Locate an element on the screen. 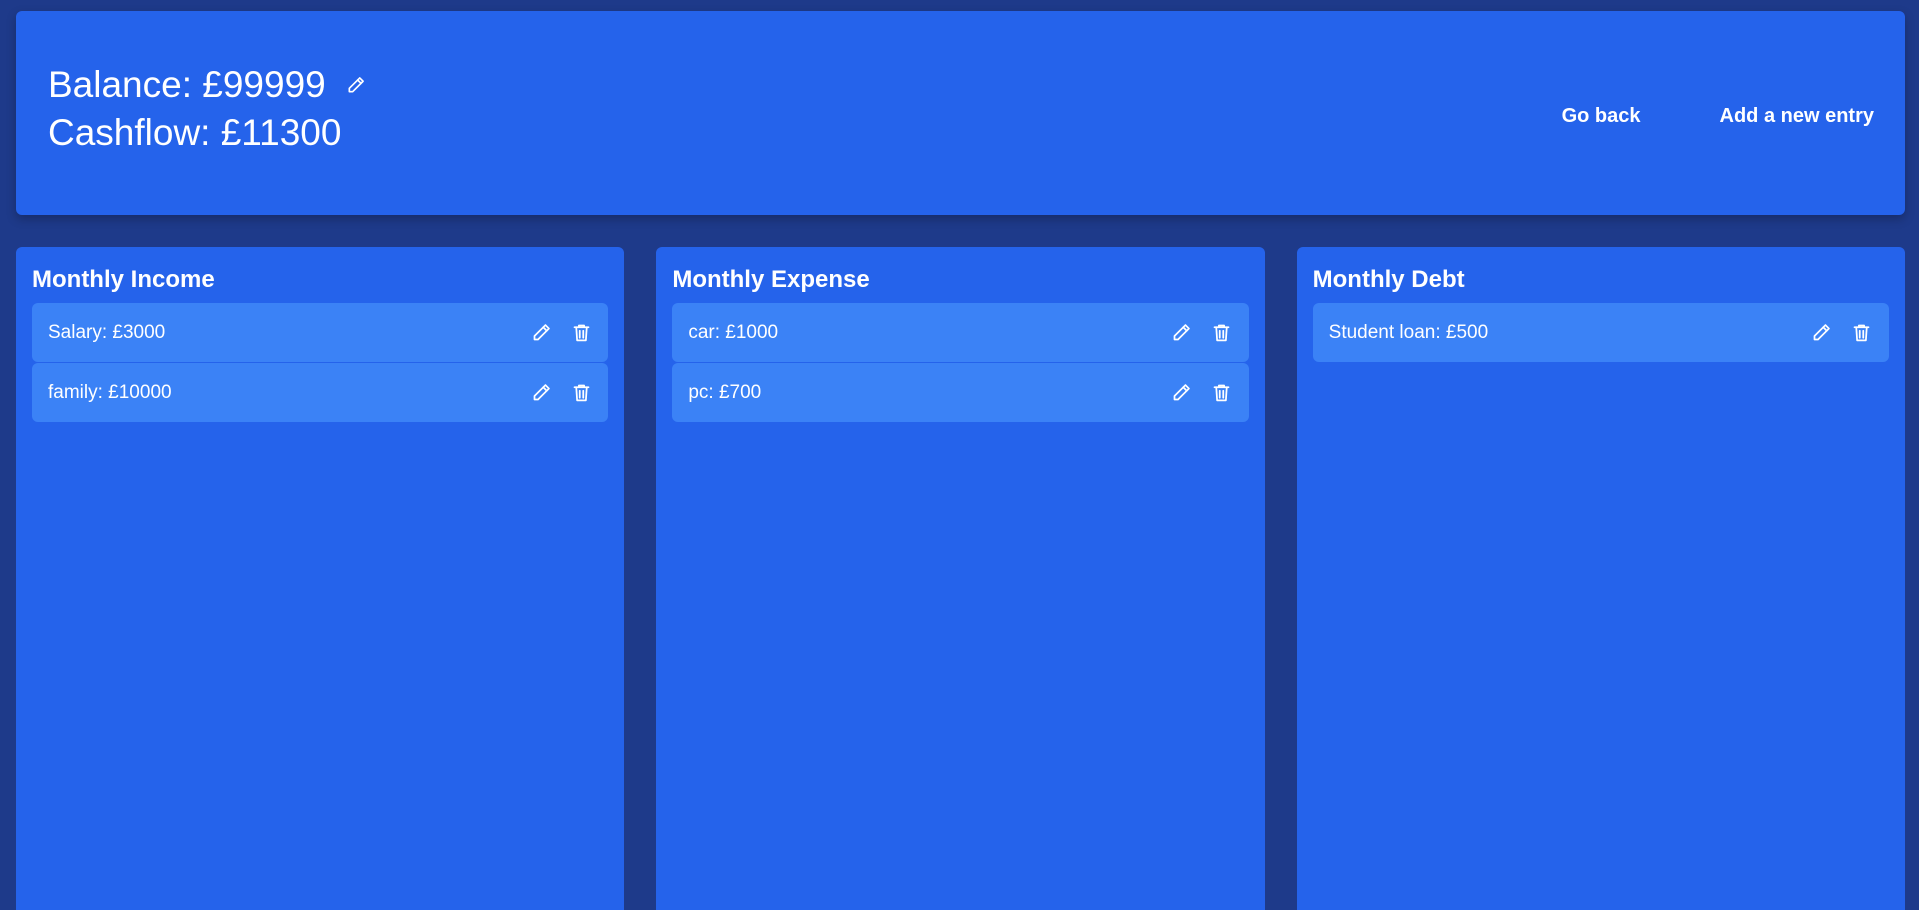  debt-entry: Student loan: £500 is located at coordinates (1600, 332).